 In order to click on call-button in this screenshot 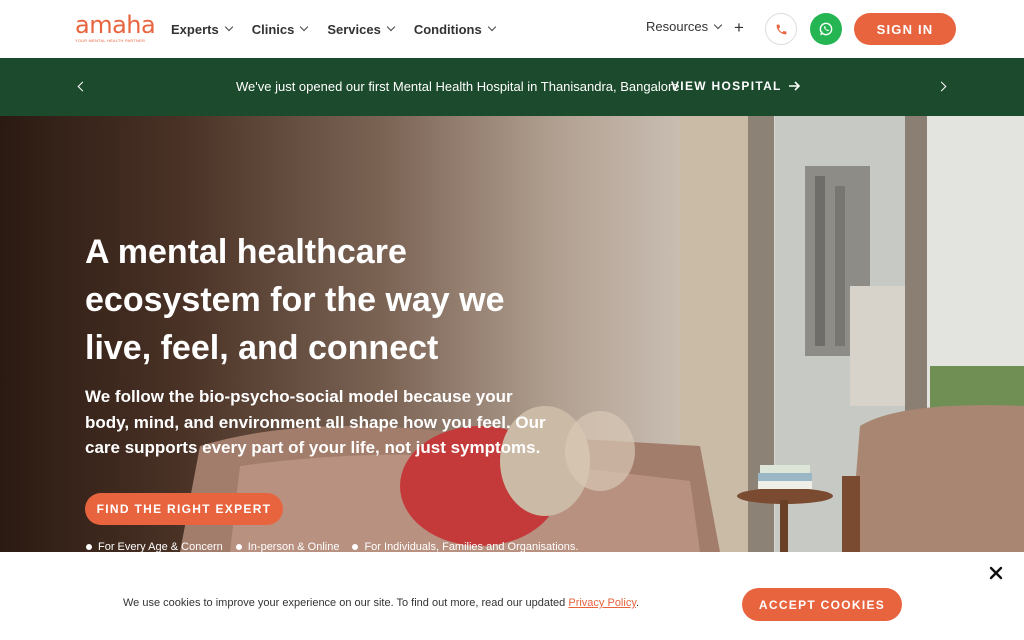, I will do `click(781, 29)`.